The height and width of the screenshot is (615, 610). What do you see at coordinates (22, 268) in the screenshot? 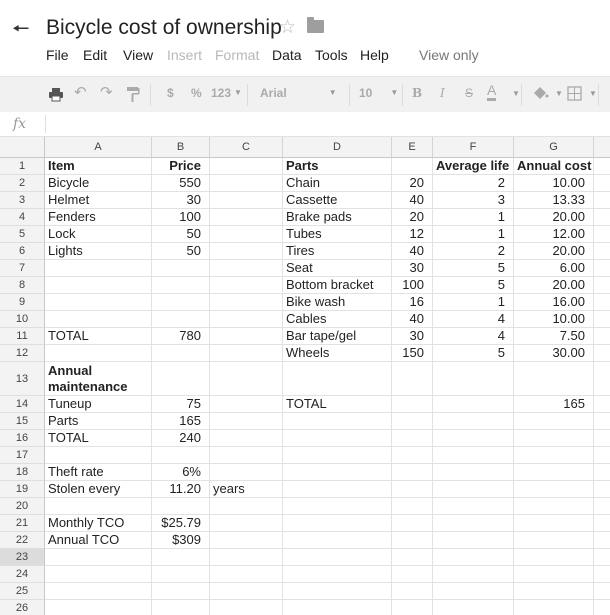
I see `row-header: 7` at bounding box center [22, 268].